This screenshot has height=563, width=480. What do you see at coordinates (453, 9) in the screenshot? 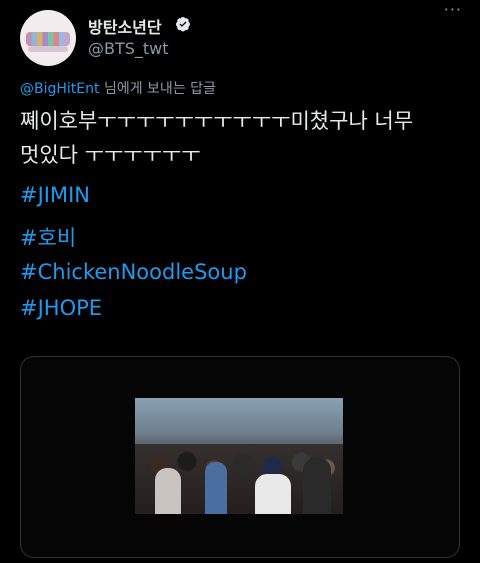
I see `more-options-icon: ···` at bounding box center [453, 9].